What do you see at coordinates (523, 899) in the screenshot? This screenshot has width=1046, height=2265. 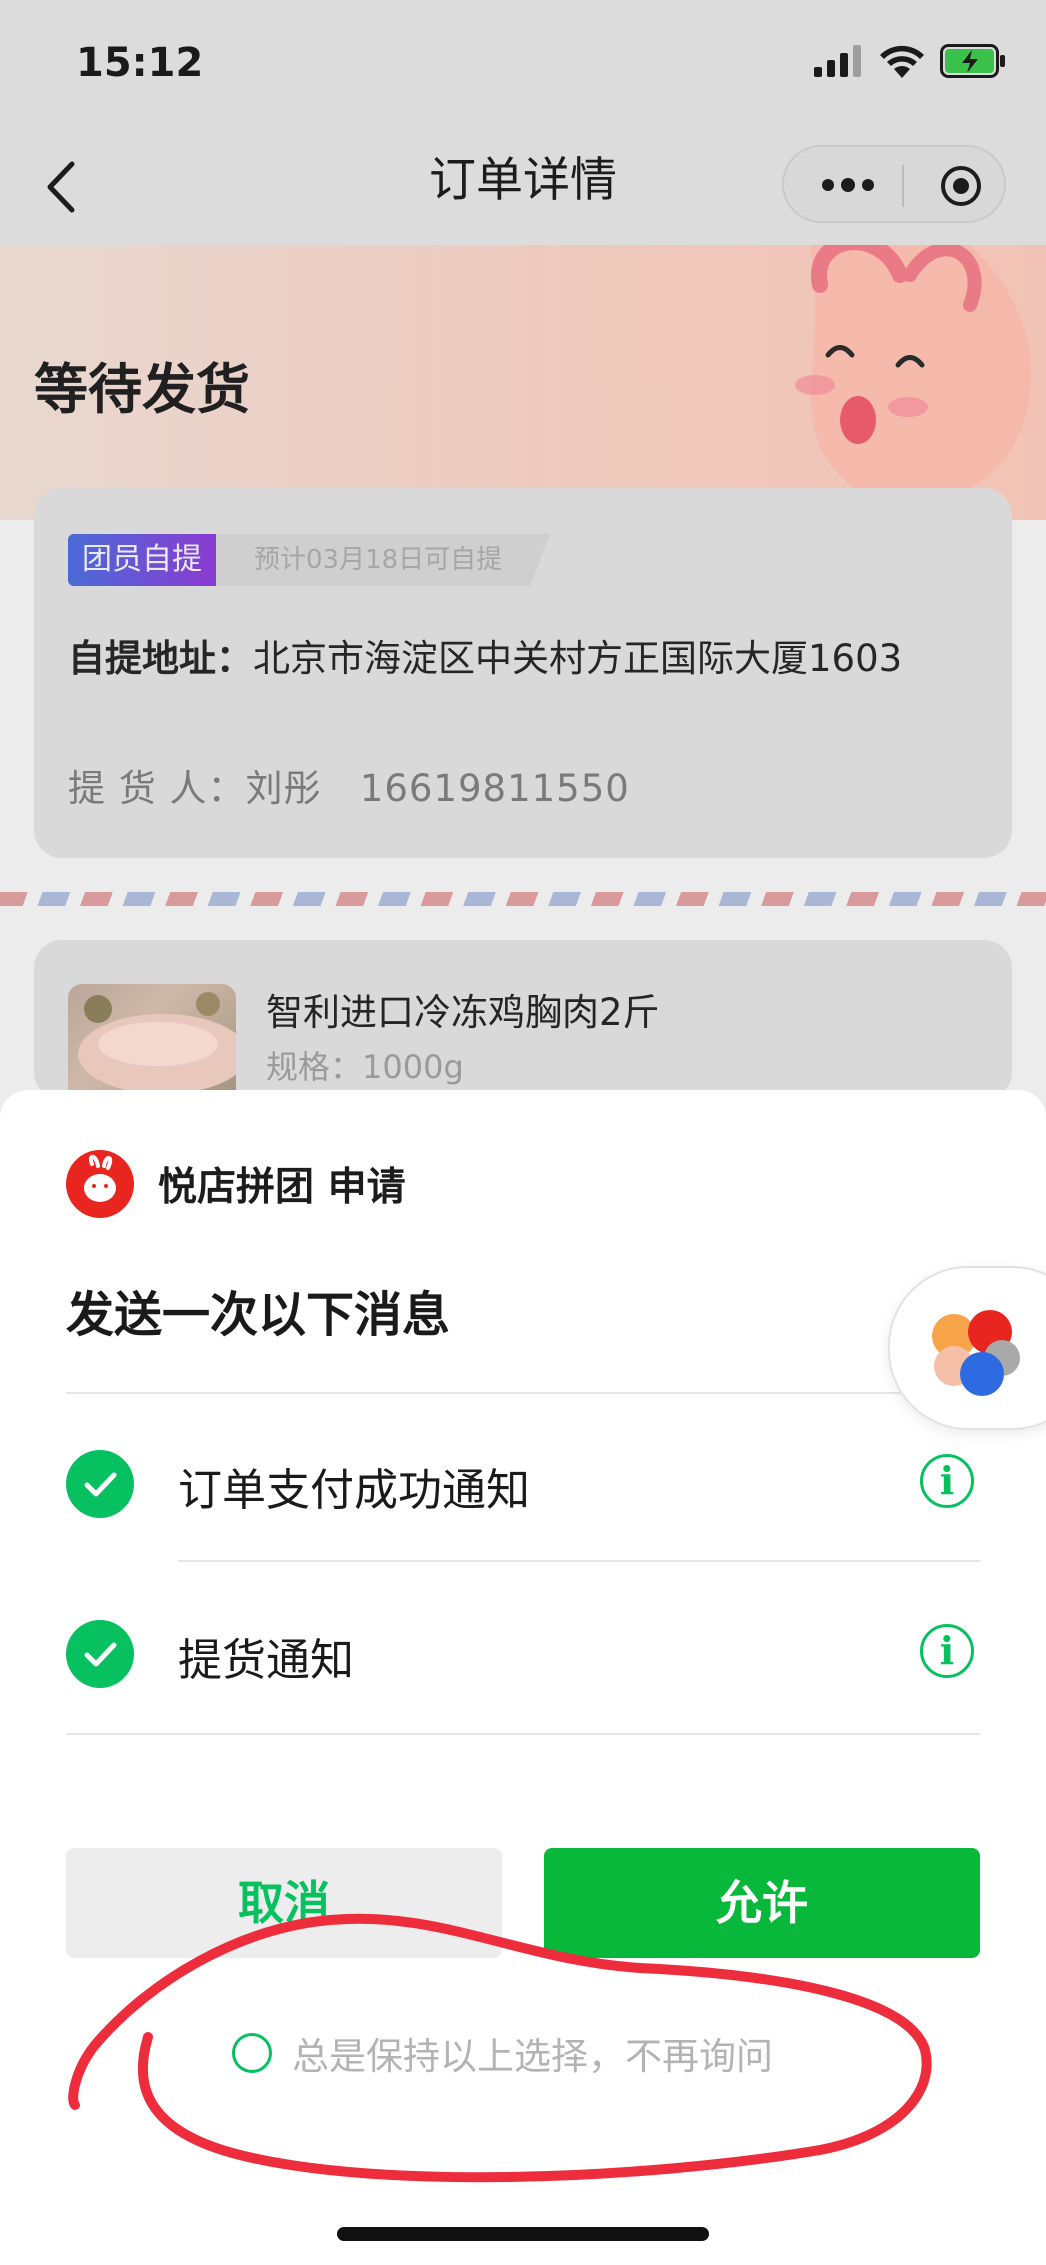 I see `airmail-divider` at bounding box center [523, 899].